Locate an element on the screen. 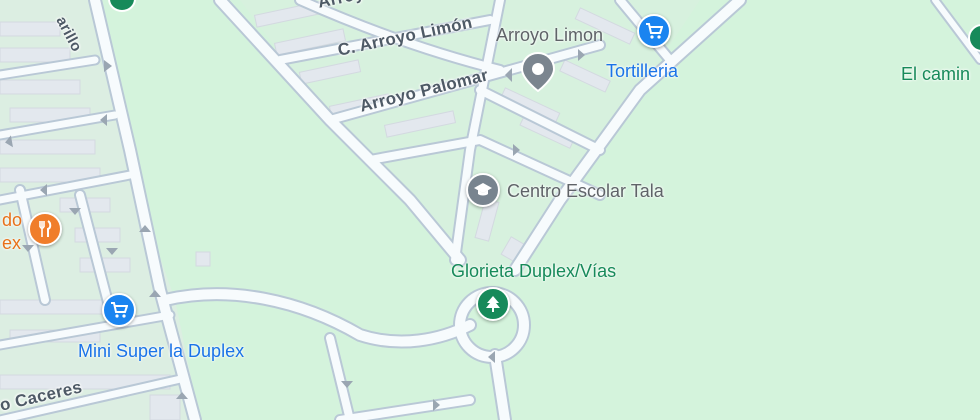 The height and width of the screenshot is (420, 980). place-label-tortilleria: Tortilleria is located at coordinates (642, 71).